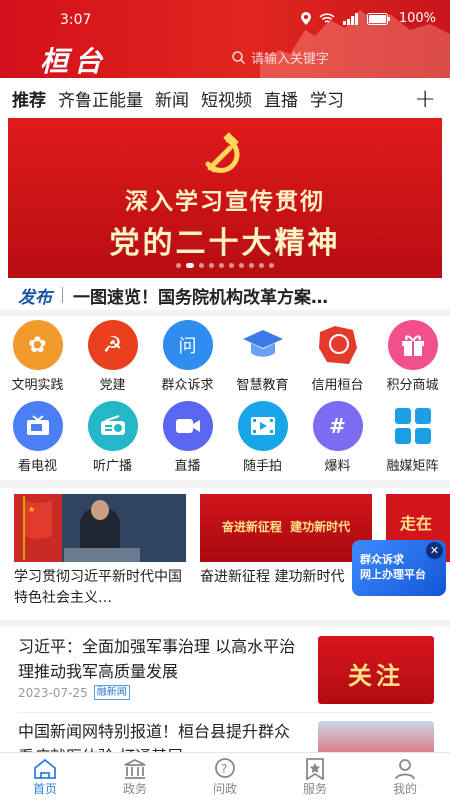 This screenshot has width=450, height=800. Describe the element at coordinates (425, 99) in the screenshot. I see `add-channel-icon: +` at that location.